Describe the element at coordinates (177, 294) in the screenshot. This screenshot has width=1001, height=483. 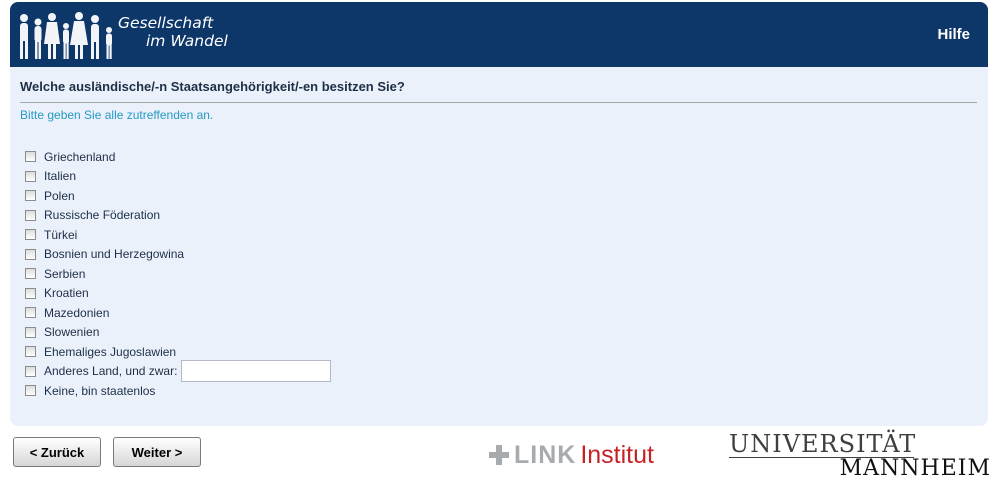
I see `option-item: Kroatien` at that location.